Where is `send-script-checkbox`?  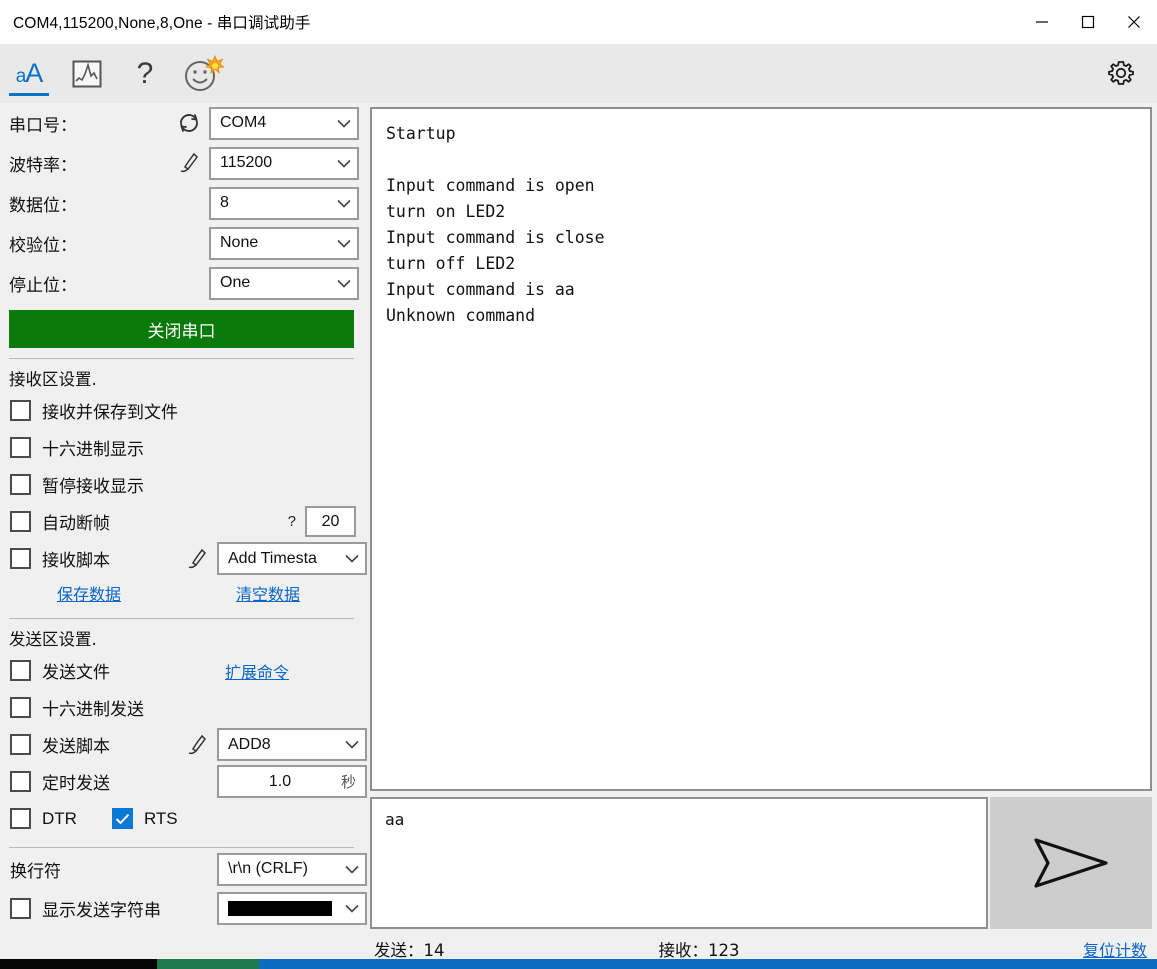 send-script-checkbox is located at coordinates (20, 744).